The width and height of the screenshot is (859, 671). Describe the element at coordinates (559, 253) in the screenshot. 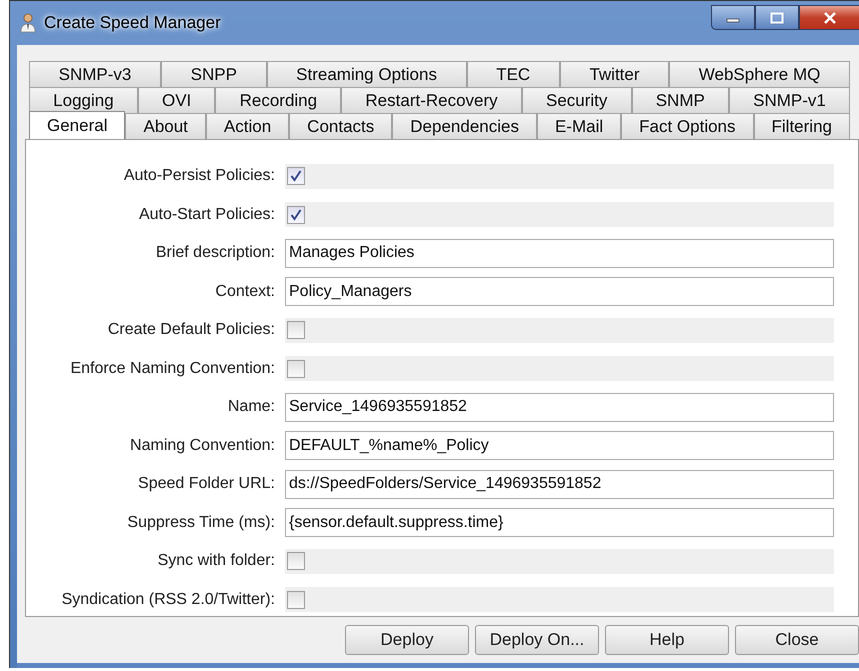

I see `text-field: Manages Policies` at that location.